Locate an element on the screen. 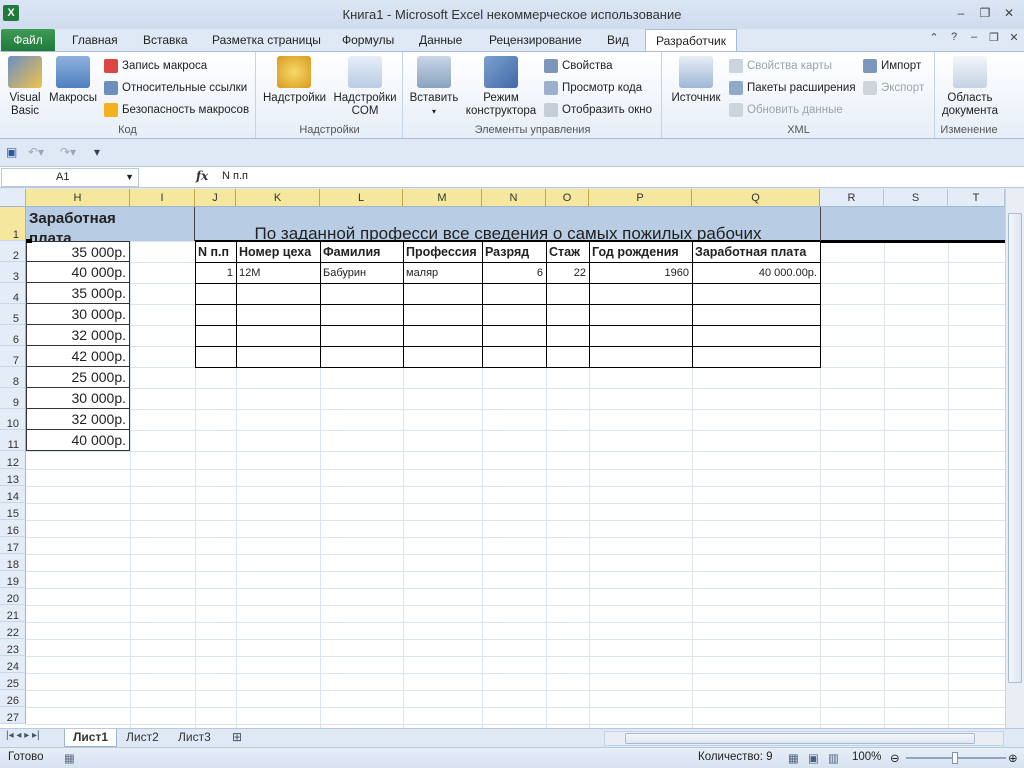 The image size is (1024, 768). new-sheet-icon: ⊞ is located at coordinates (237, 737).